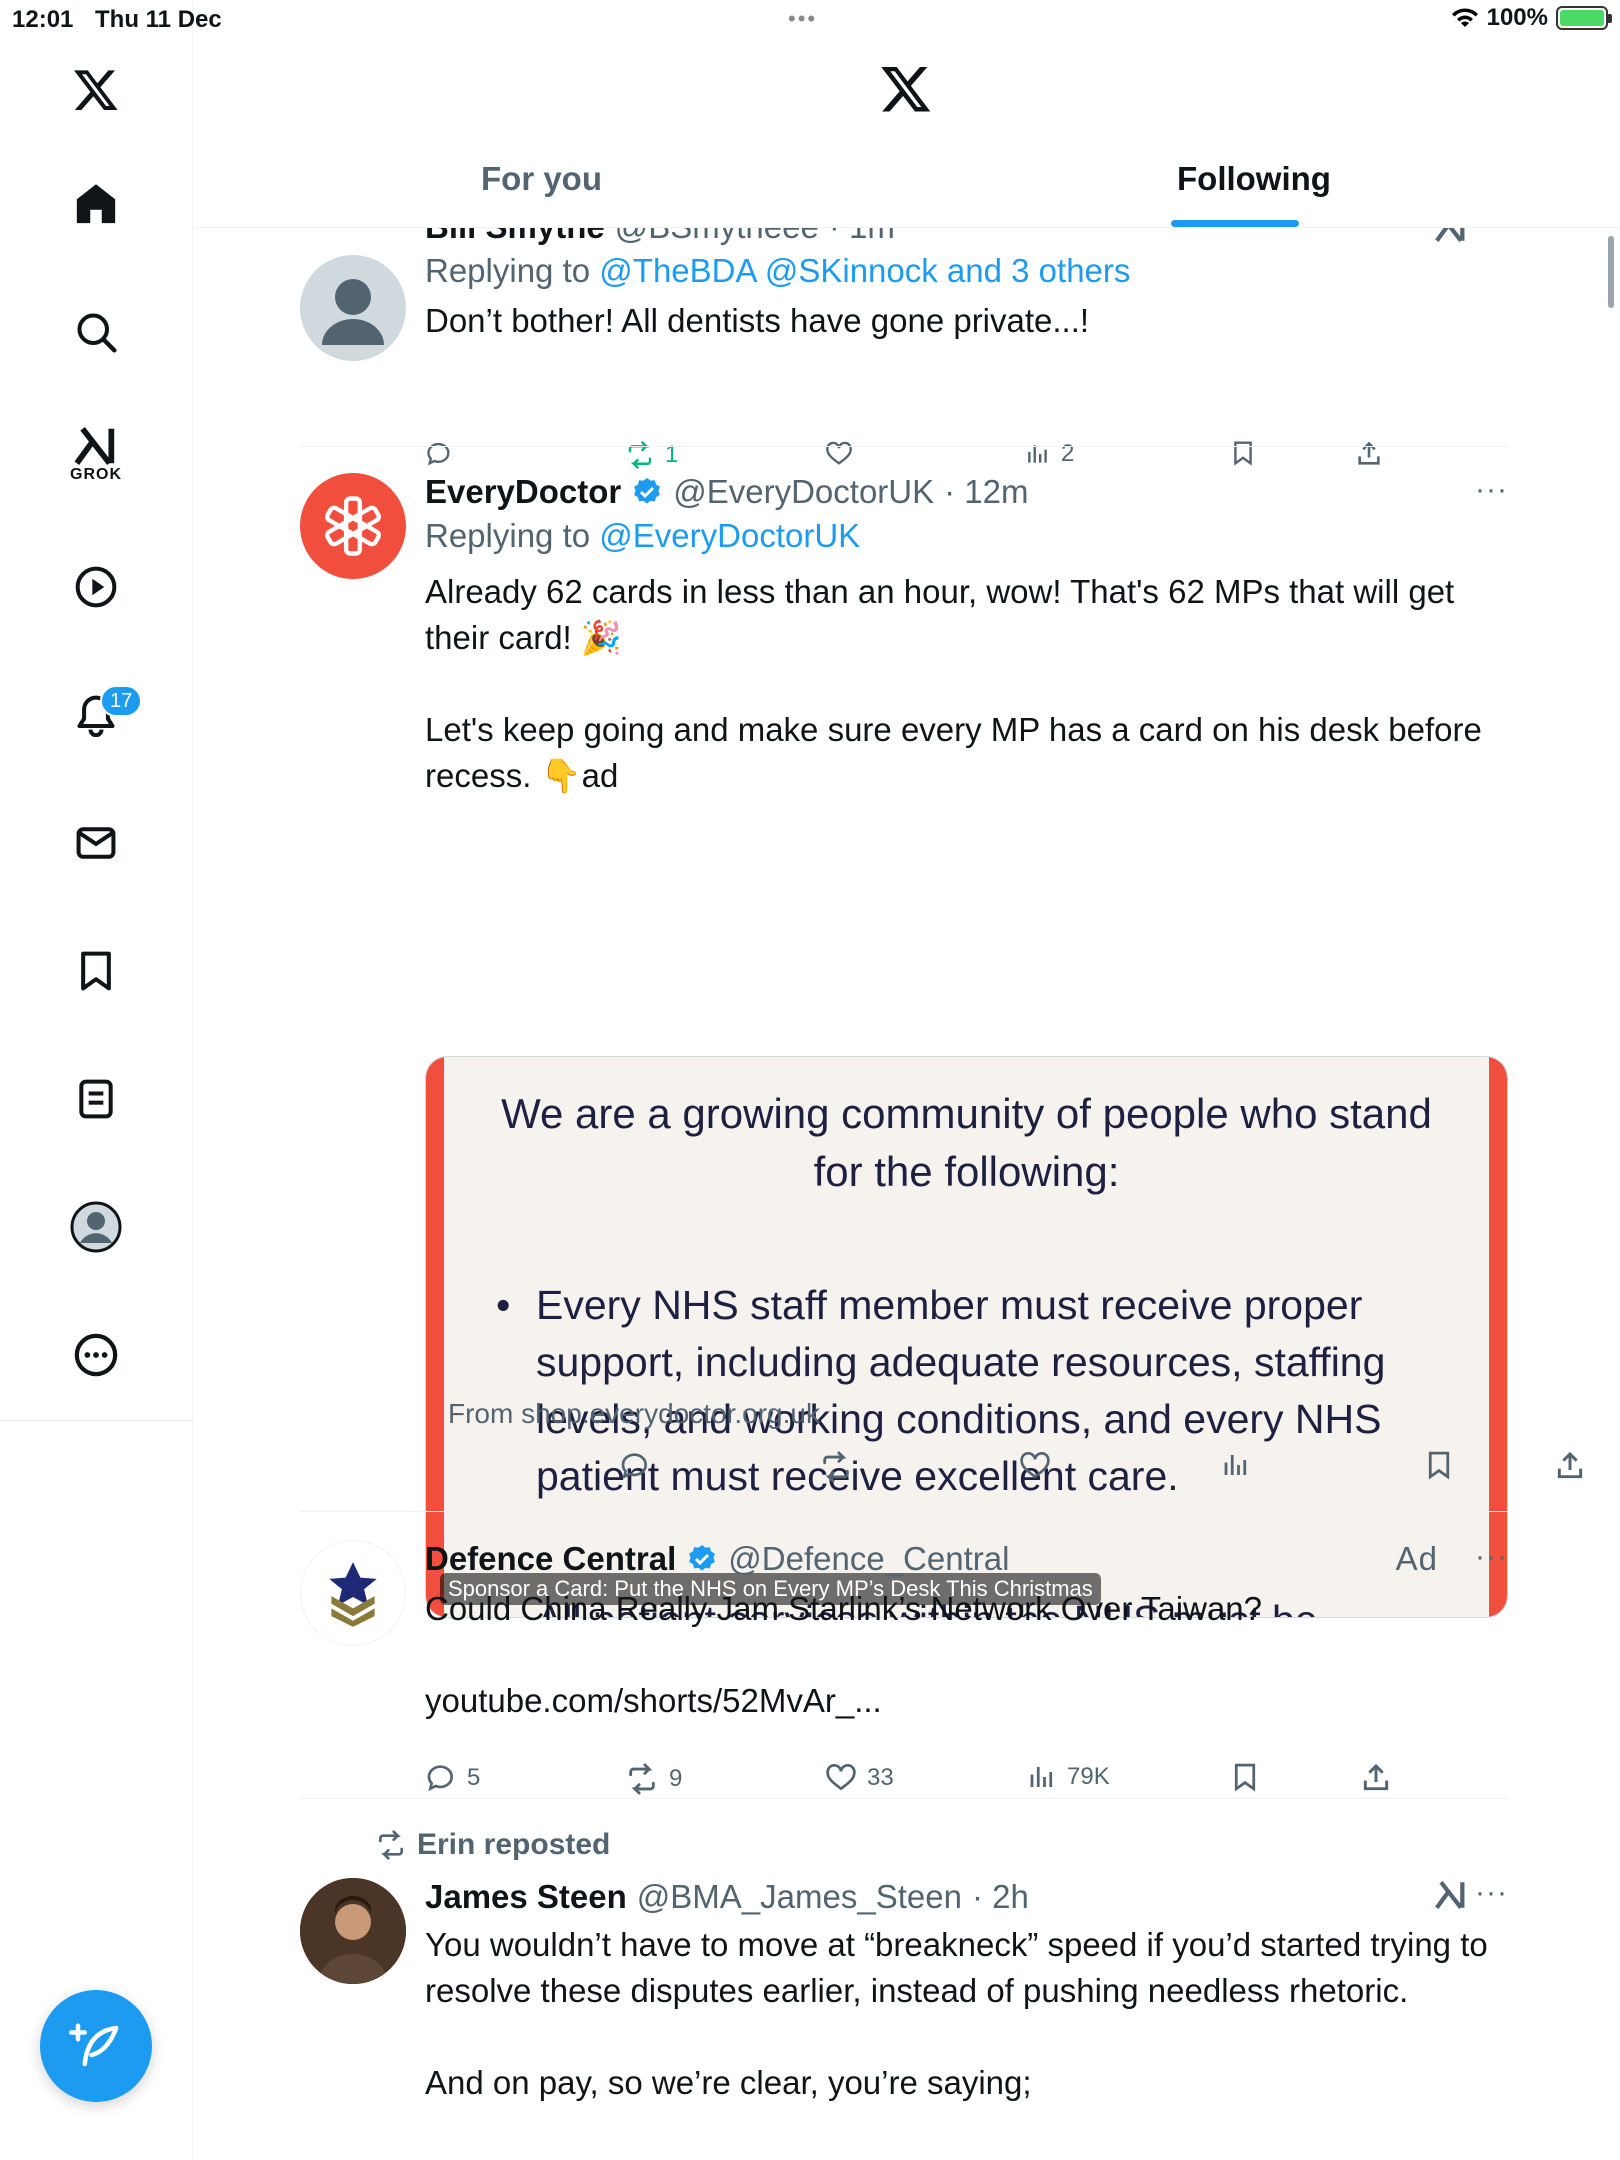 This screenshot has width=1620, height=2160. I want to click on grok-label: GROK, so click(96, 474).